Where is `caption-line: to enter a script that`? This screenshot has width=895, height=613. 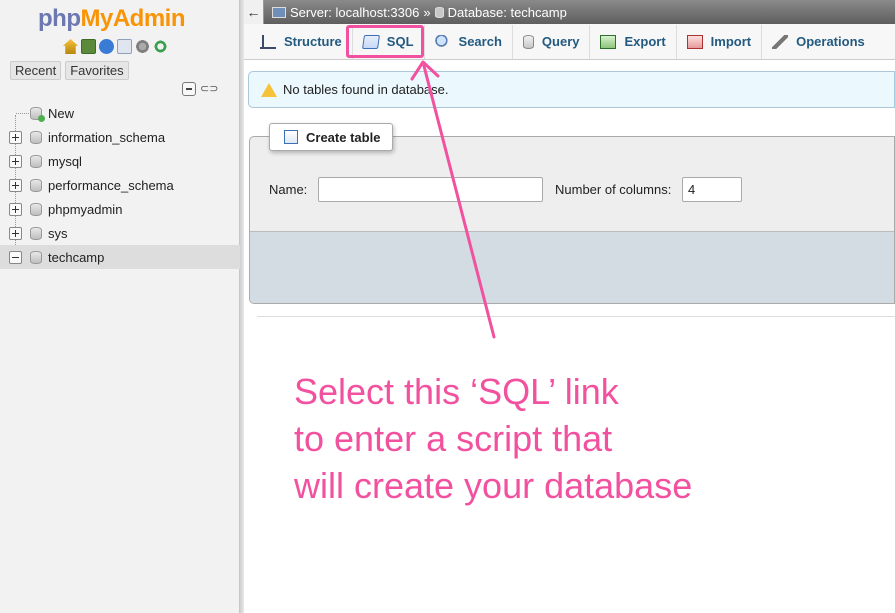 caption-line: to enter a script that is located at coordinates (453, 438).